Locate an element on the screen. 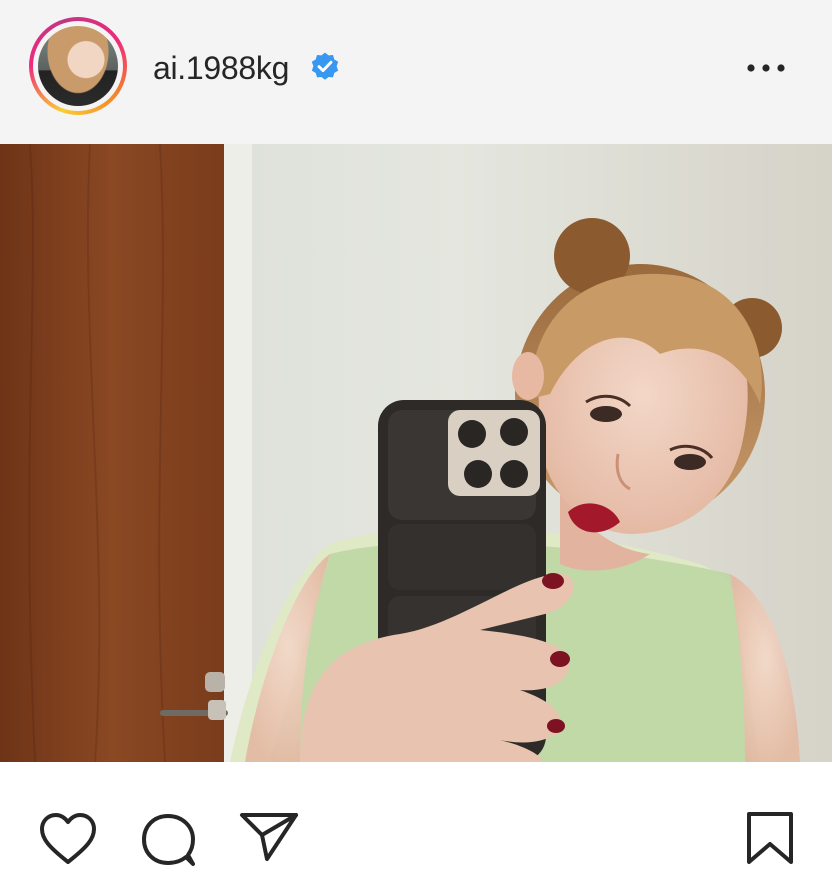 This screenshot has height=888, width=832. action-bar is located at coordinates (416, 825).